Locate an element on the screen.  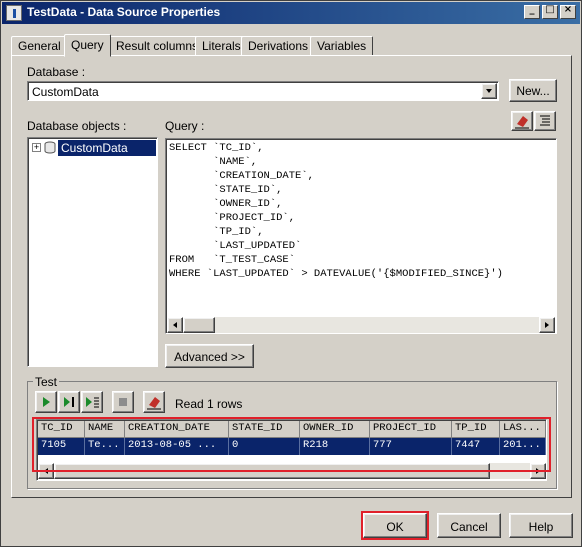
query-line: `STATE_ID`, is located at coordinates (226, 190).